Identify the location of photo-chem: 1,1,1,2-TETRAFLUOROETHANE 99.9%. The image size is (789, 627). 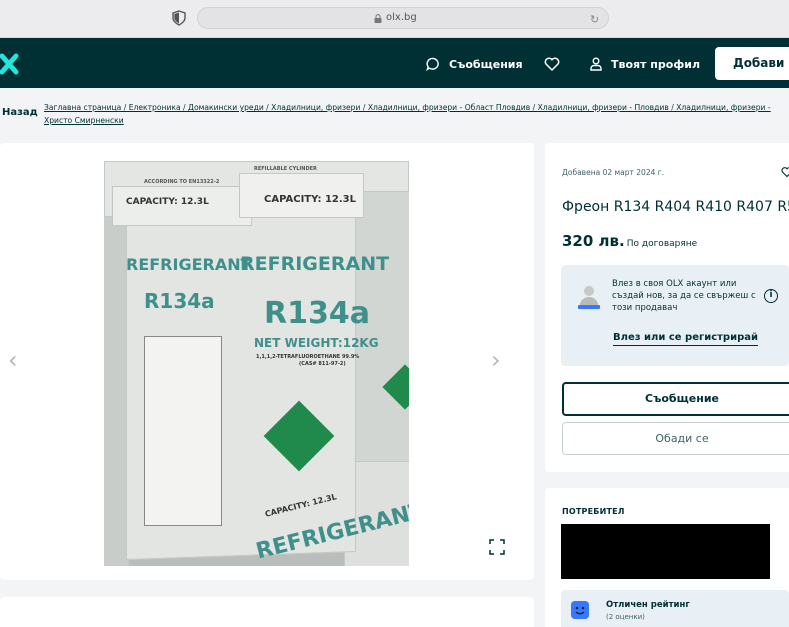
(308, 357).